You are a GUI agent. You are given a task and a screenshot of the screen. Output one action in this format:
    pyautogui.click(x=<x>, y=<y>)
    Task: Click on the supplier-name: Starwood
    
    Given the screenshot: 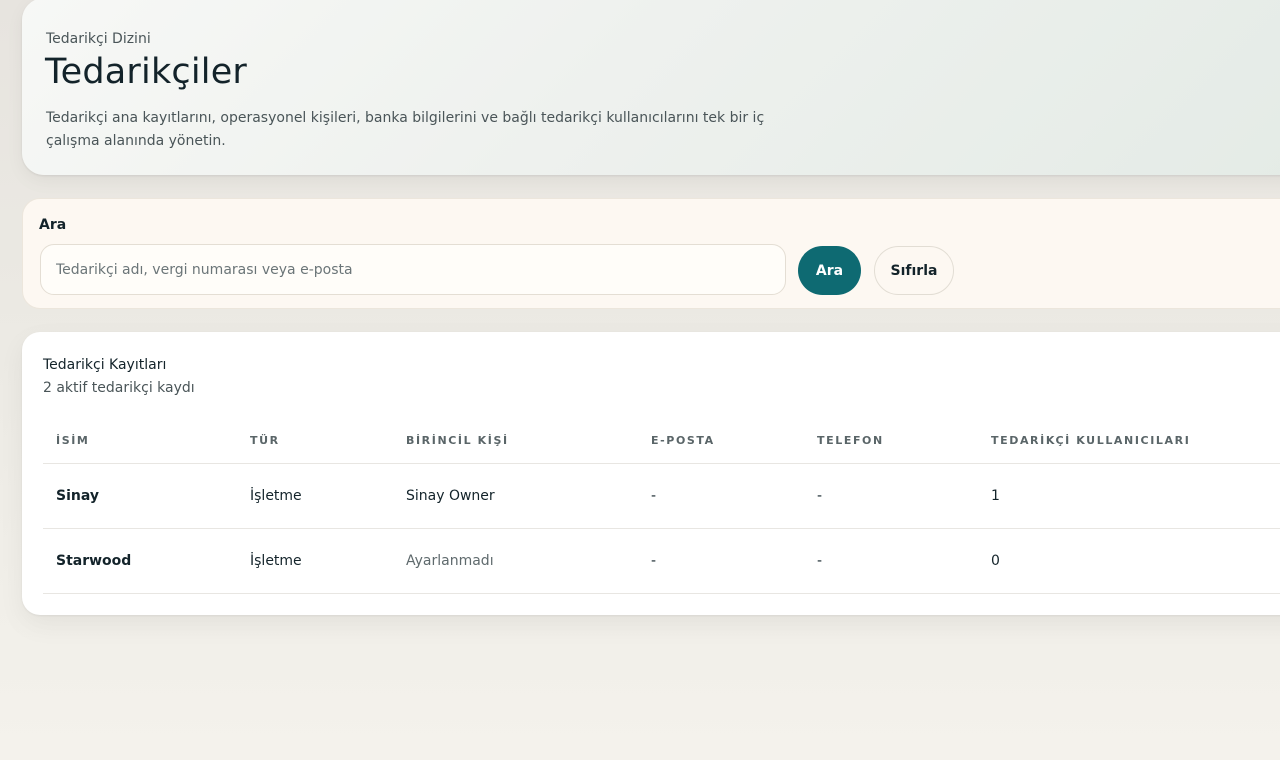 What is the action you would take?
    pyautogui.click(x=140, y=561)
    